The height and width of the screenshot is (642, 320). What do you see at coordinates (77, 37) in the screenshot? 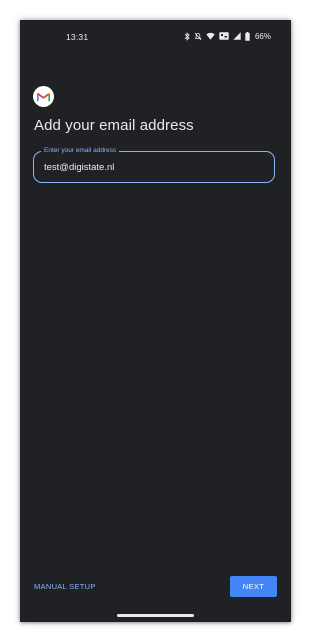
I see `status-time: 13:31` at bounding box center [77, 37].